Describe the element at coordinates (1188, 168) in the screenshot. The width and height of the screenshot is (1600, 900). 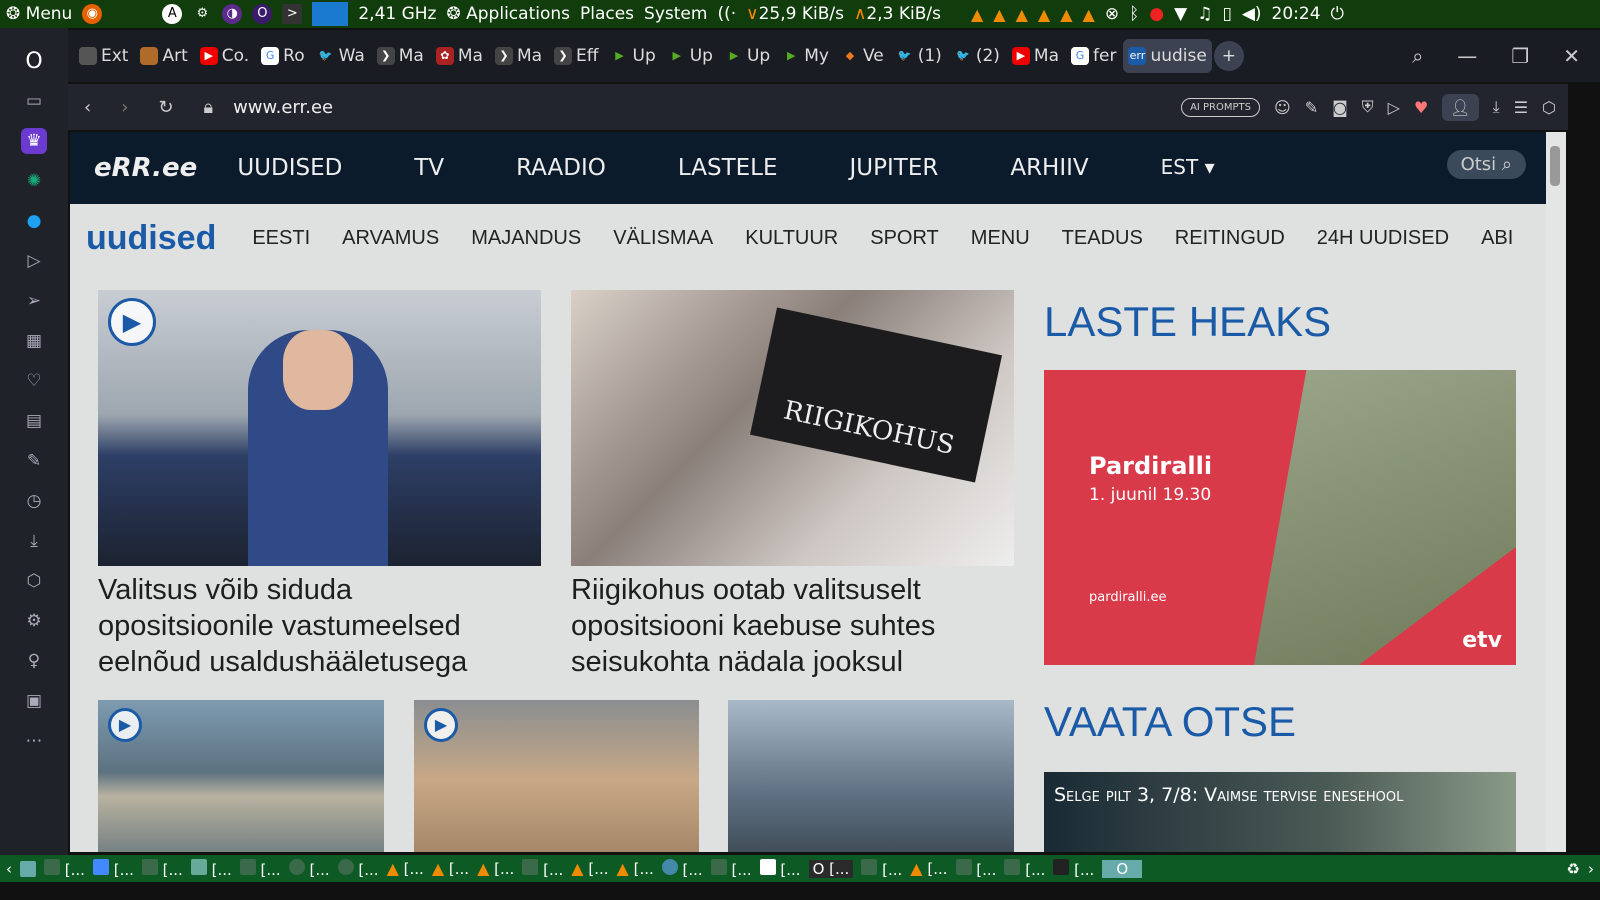
I see `language-select: EST ▾` at that location.